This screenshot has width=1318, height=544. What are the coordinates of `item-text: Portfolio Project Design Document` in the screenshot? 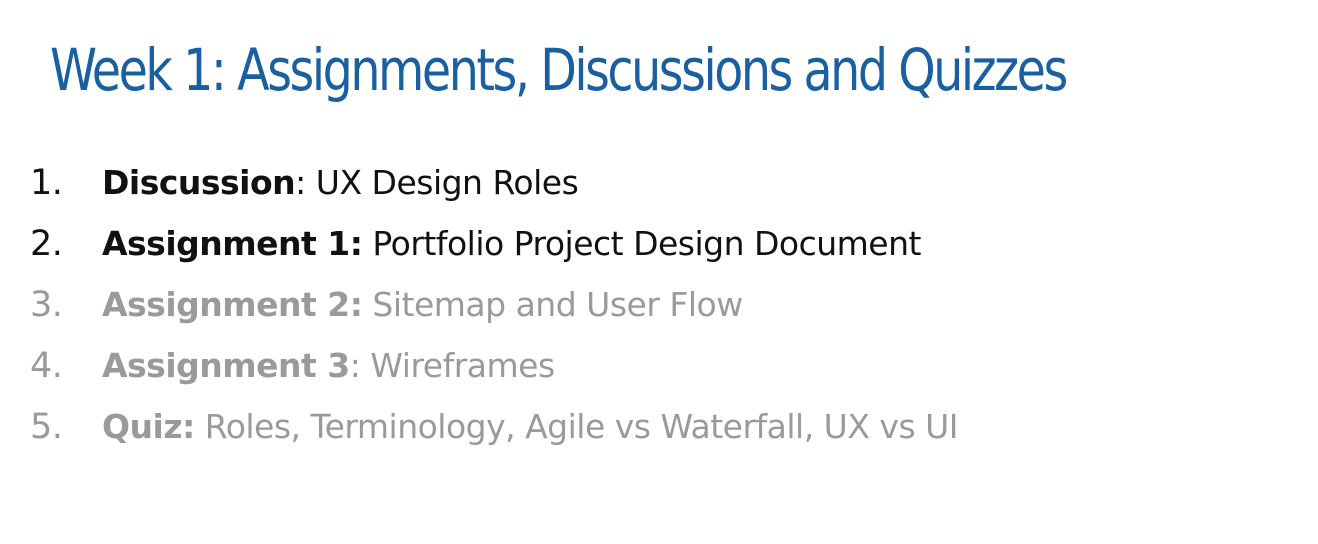 It's located at (641, 243).